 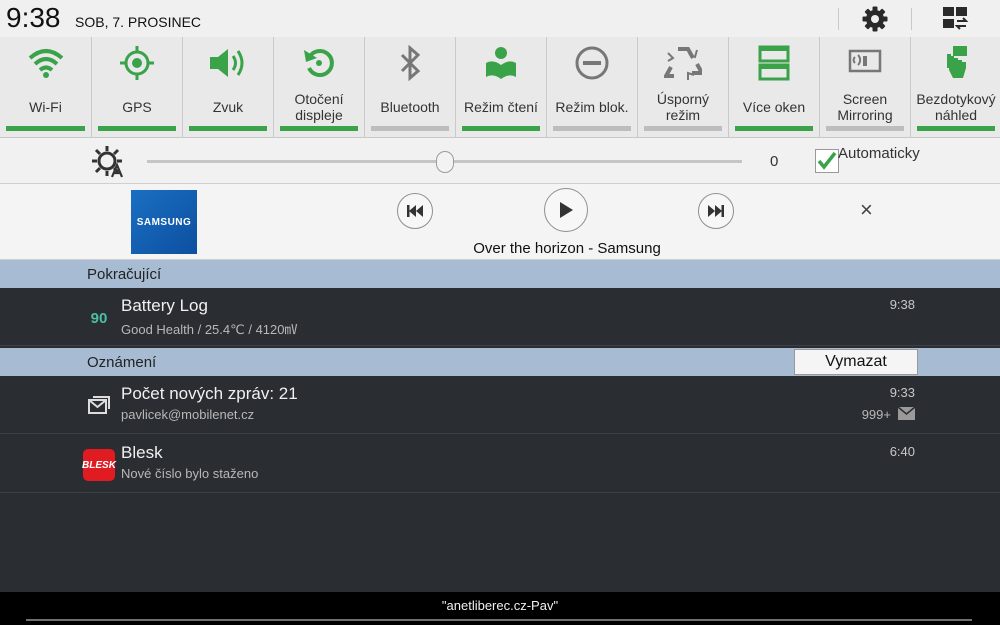 I want to click on wifi-icon, so click(x=45, y=63).